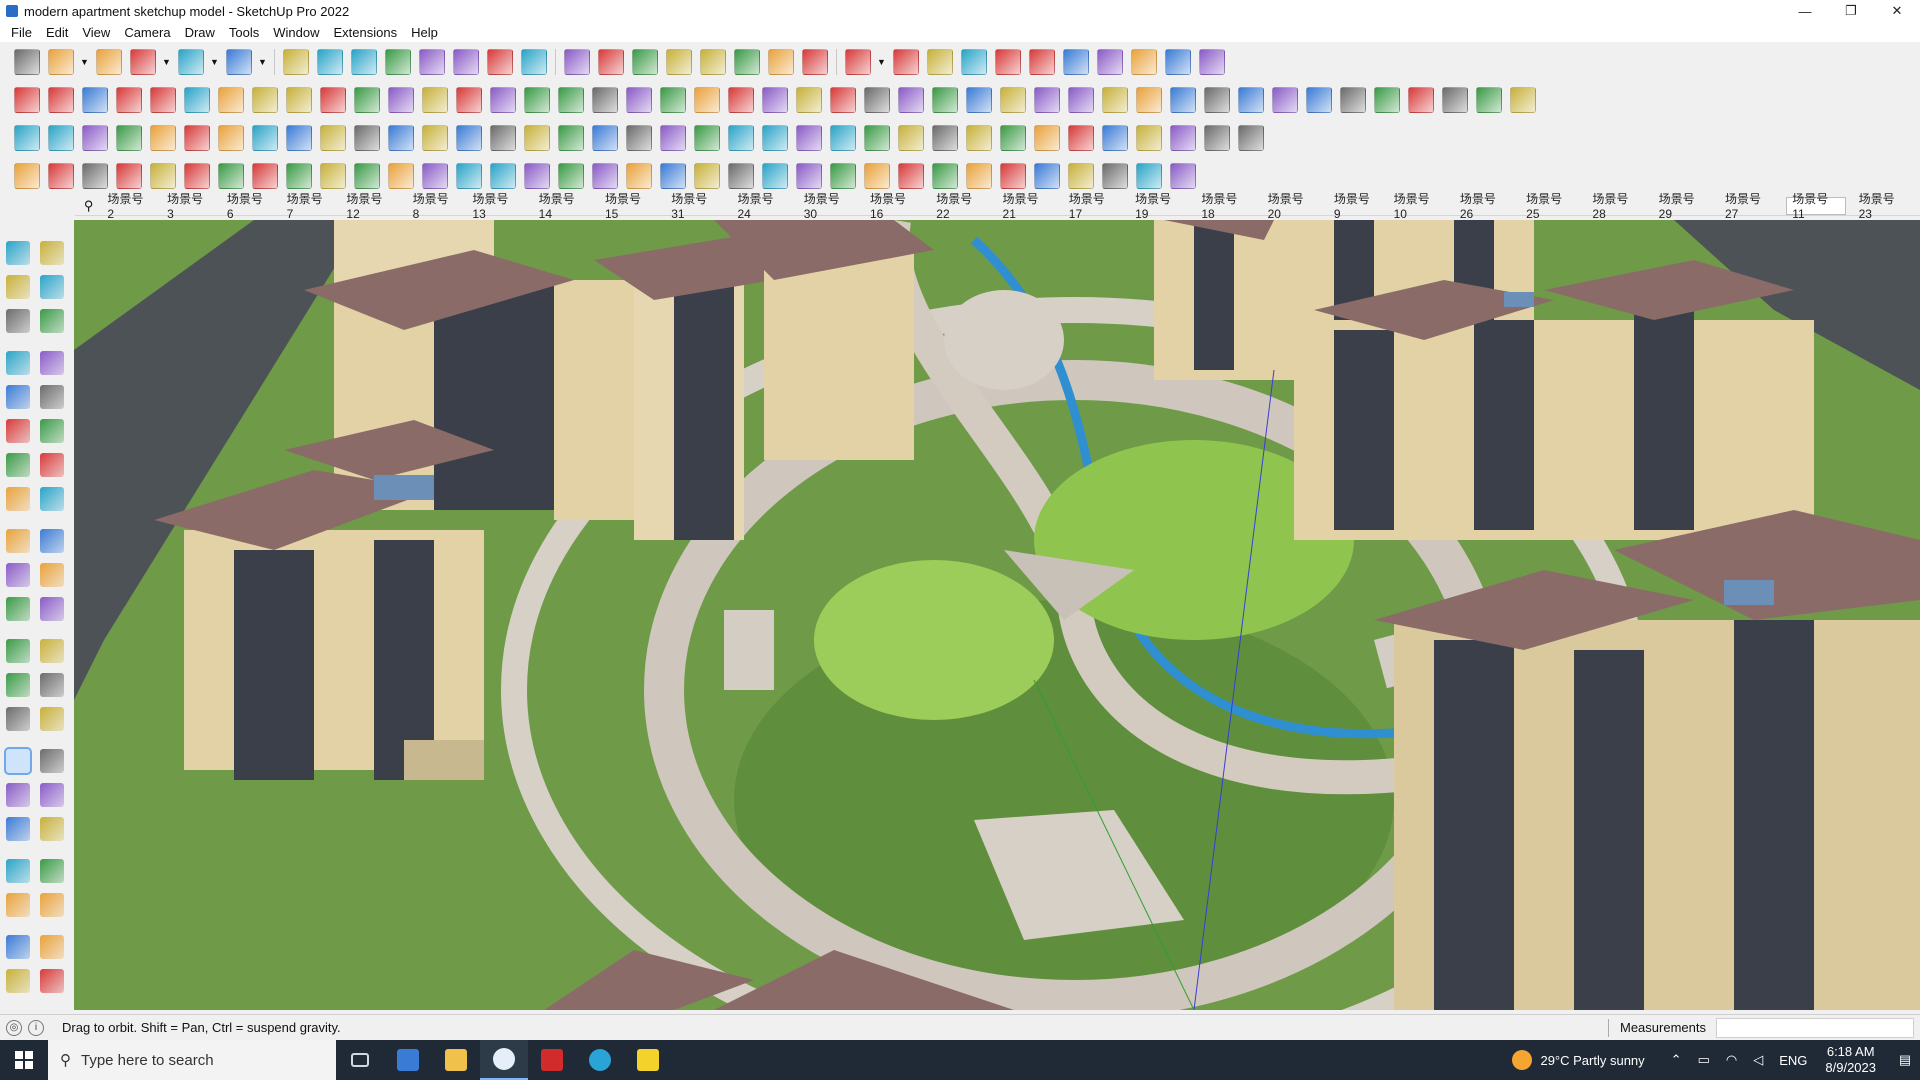  What do you see at coordinates (1042, 62) in the screenshot?
I see `updown2-icon` at bounding box center [1042, 62].